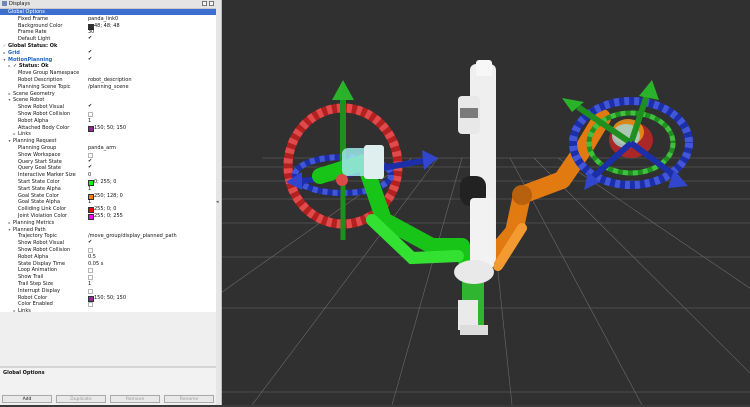 The height and width of the screenshot is (407, 750). Describe the element at coordinates (108, 223) in the screenshot. I see `tree-row: ▸ Planning Metrics` at that location.